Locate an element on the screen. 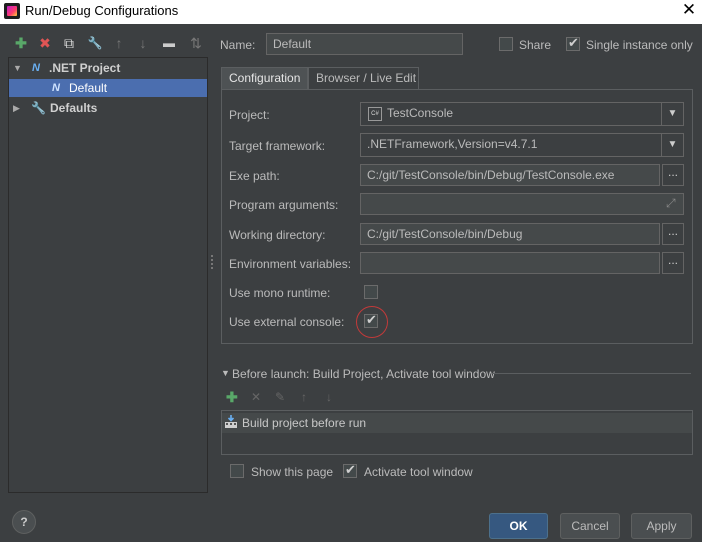 The height and width of the screenshot is (542, 702). show-page-label: Show this page is located at coordinates (292, 472).